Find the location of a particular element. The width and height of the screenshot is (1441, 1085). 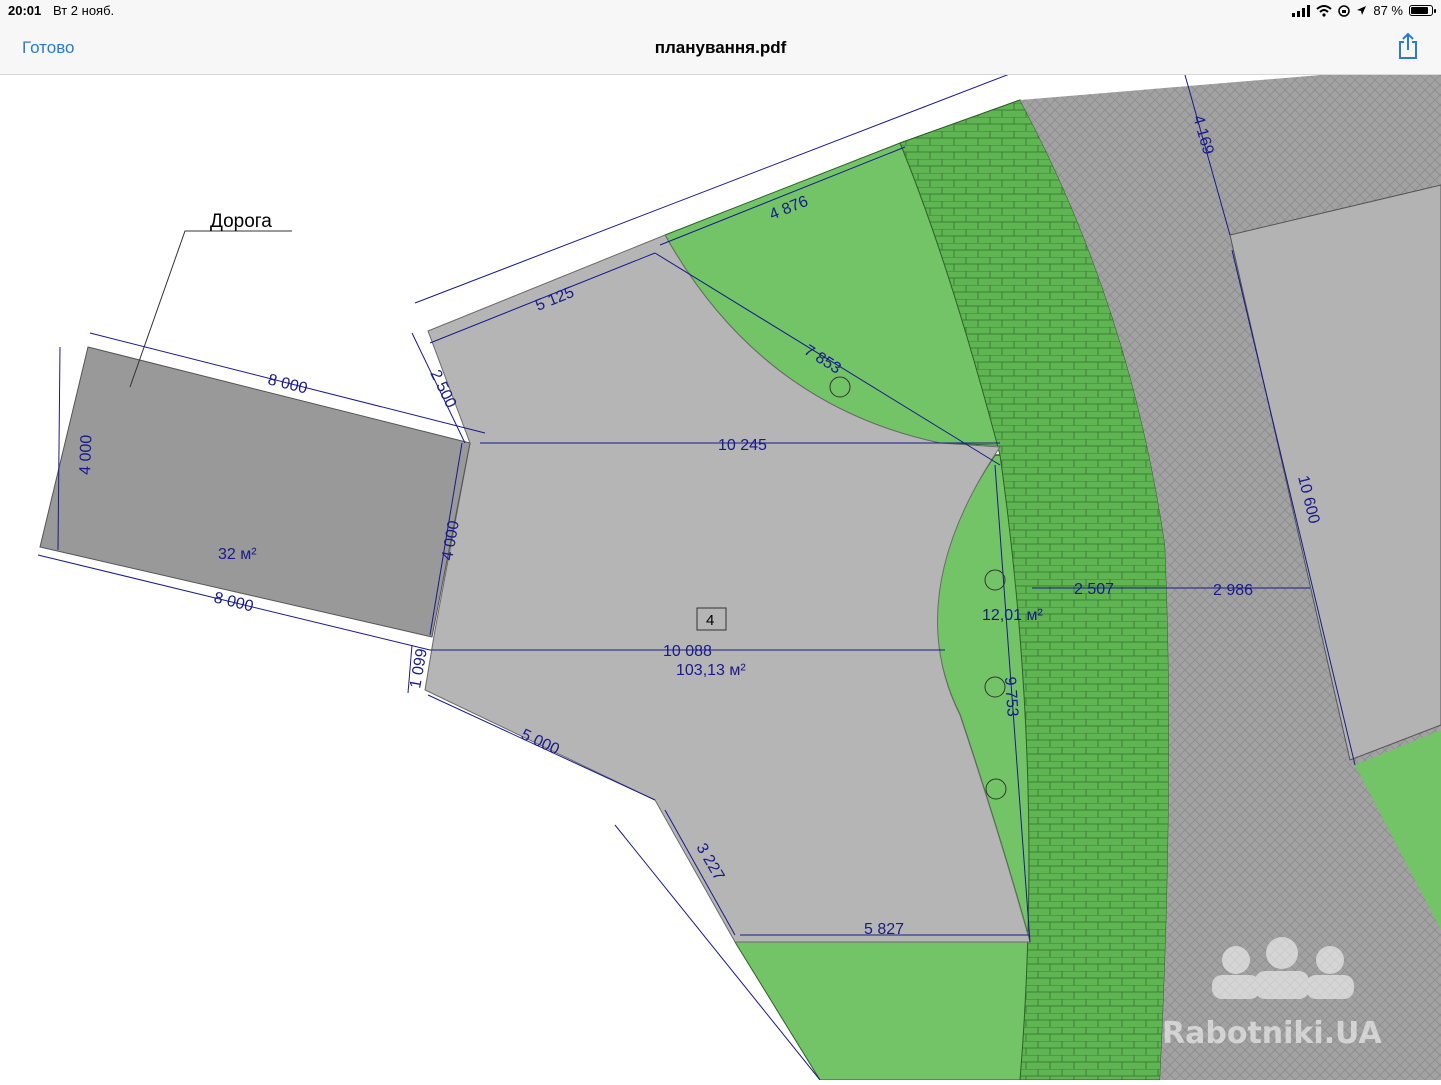

document-title: планування.pdf is located at coordinates (720, 47).